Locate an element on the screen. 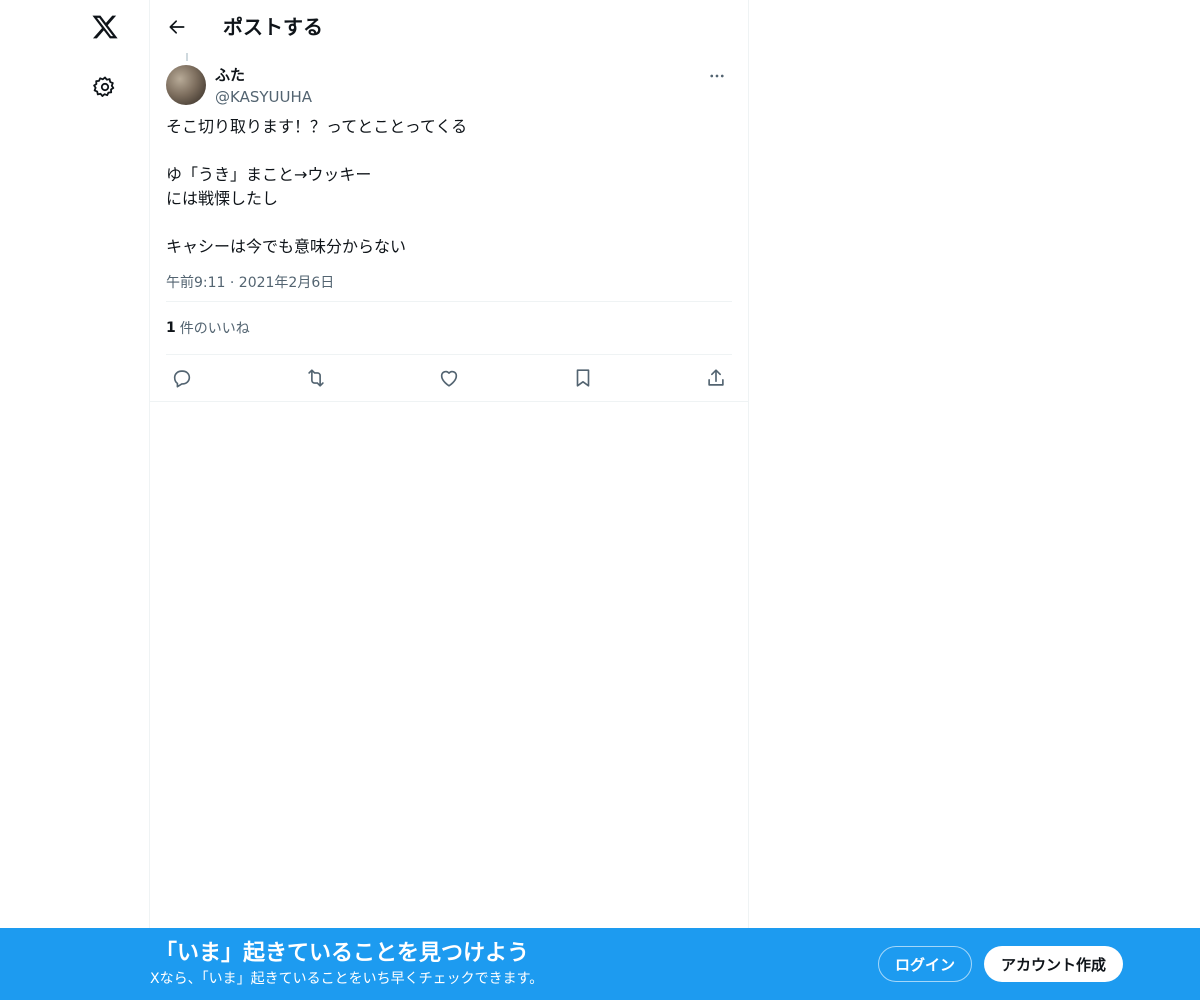 This screenshot has height=1000, width=1200. post-actions is located at coordinates (449, 378).